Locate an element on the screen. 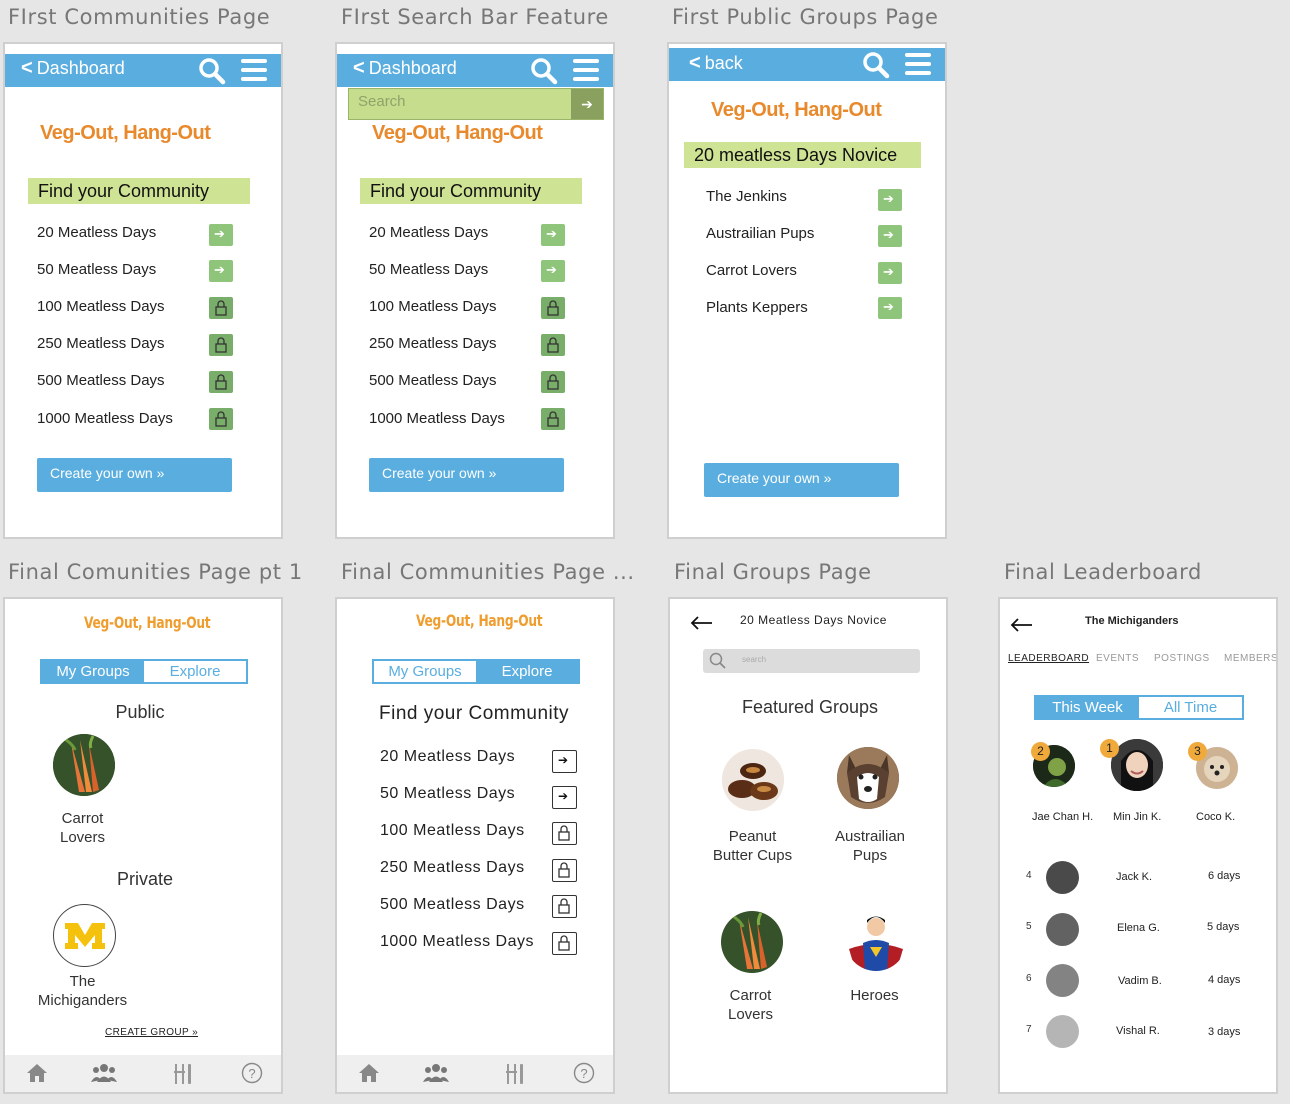  member-days: 3 days is located at coordinates (1224, 1032).